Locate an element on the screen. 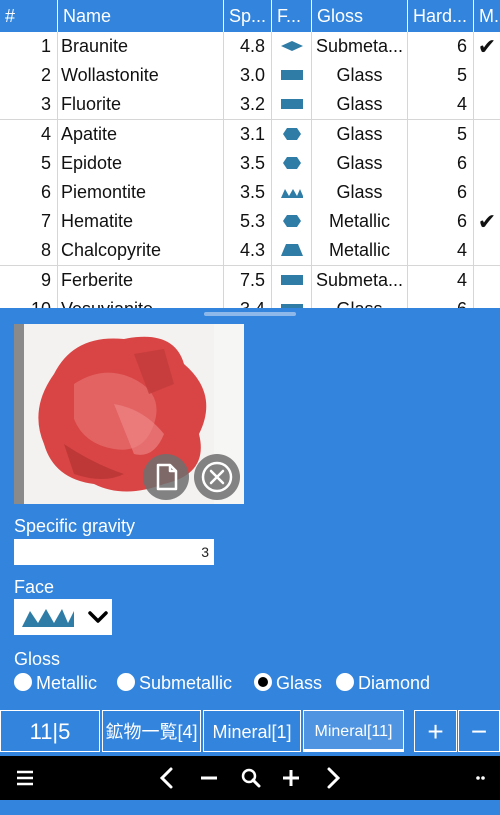 The image size is (500, 815). gloss-radio-diamond: Diamond is located at coordinates (383, 683).